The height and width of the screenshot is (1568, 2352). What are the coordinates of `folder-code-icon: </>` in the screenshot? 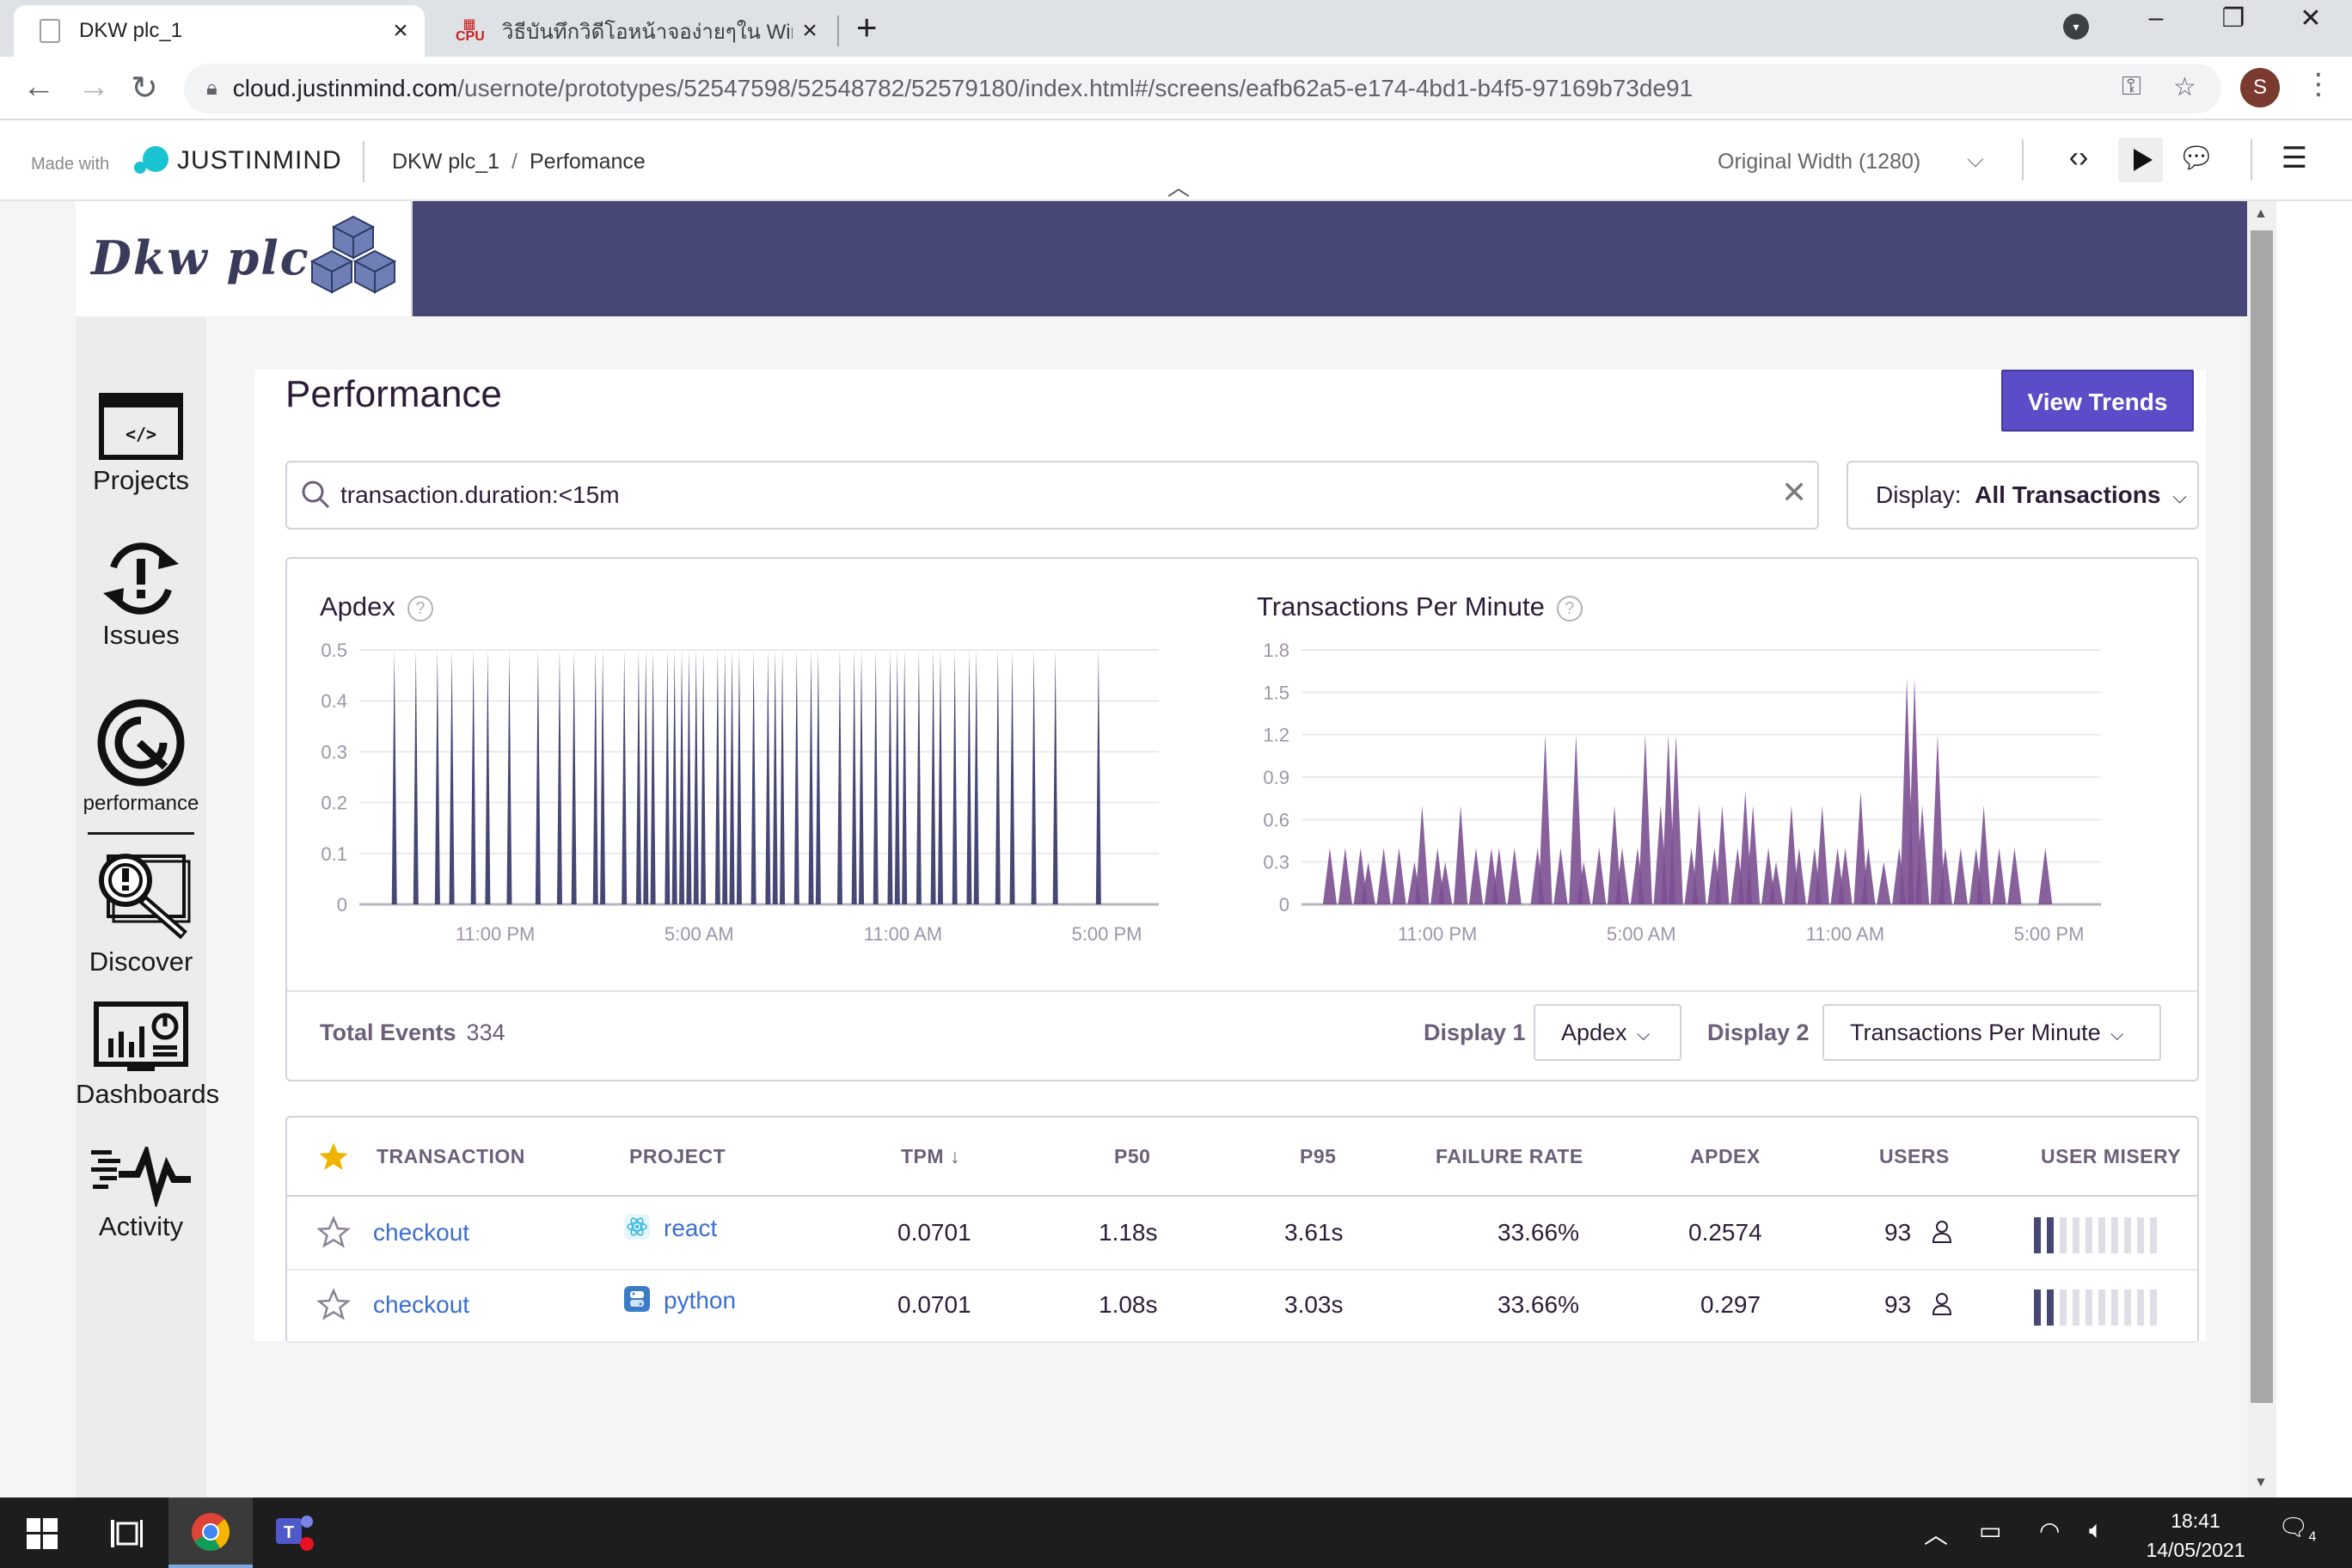 It's located at (141, 426).